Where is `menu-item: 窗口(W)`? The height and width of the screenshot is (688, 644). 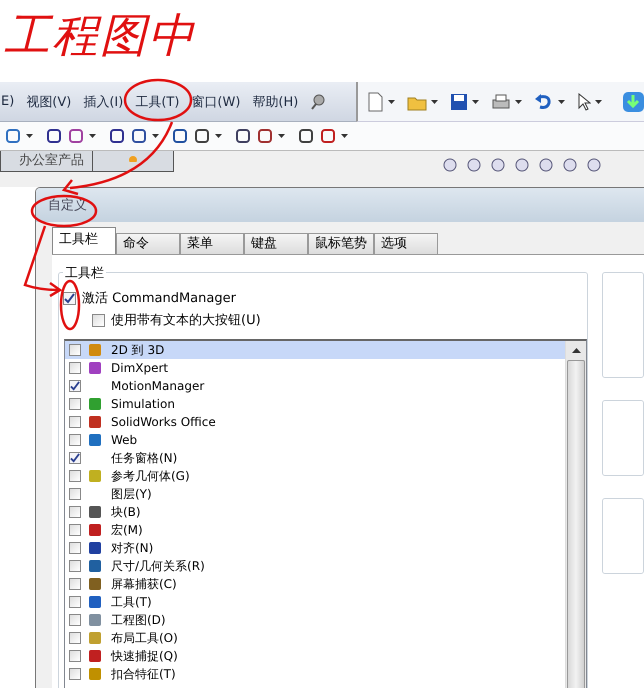 menu-item: 窗口(W) is located at coordinates (215, 101).